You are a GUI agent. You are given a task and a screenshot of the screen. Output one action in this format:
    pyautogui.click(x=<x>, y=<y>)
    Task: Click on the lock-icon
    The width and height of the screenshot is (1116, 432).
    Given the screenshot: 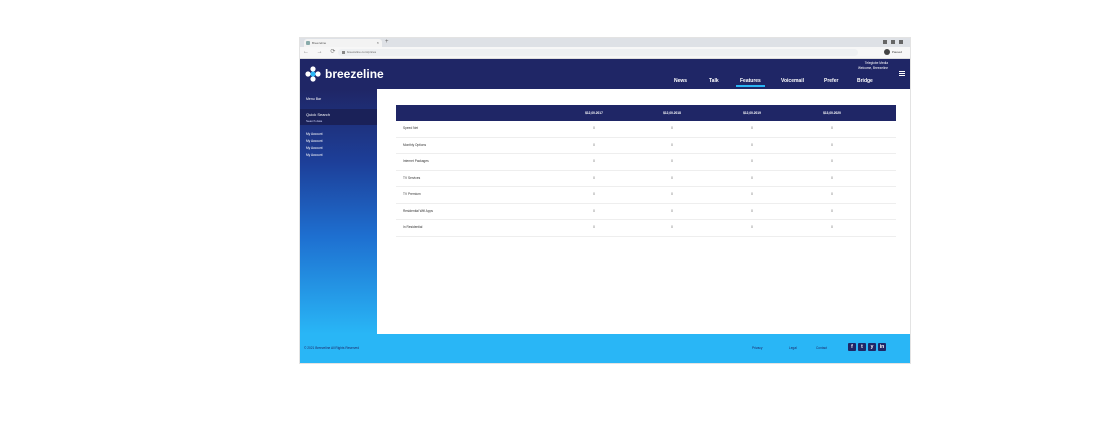 What is the action you would take?
    pyautogui.click(x=343, y=52)
    